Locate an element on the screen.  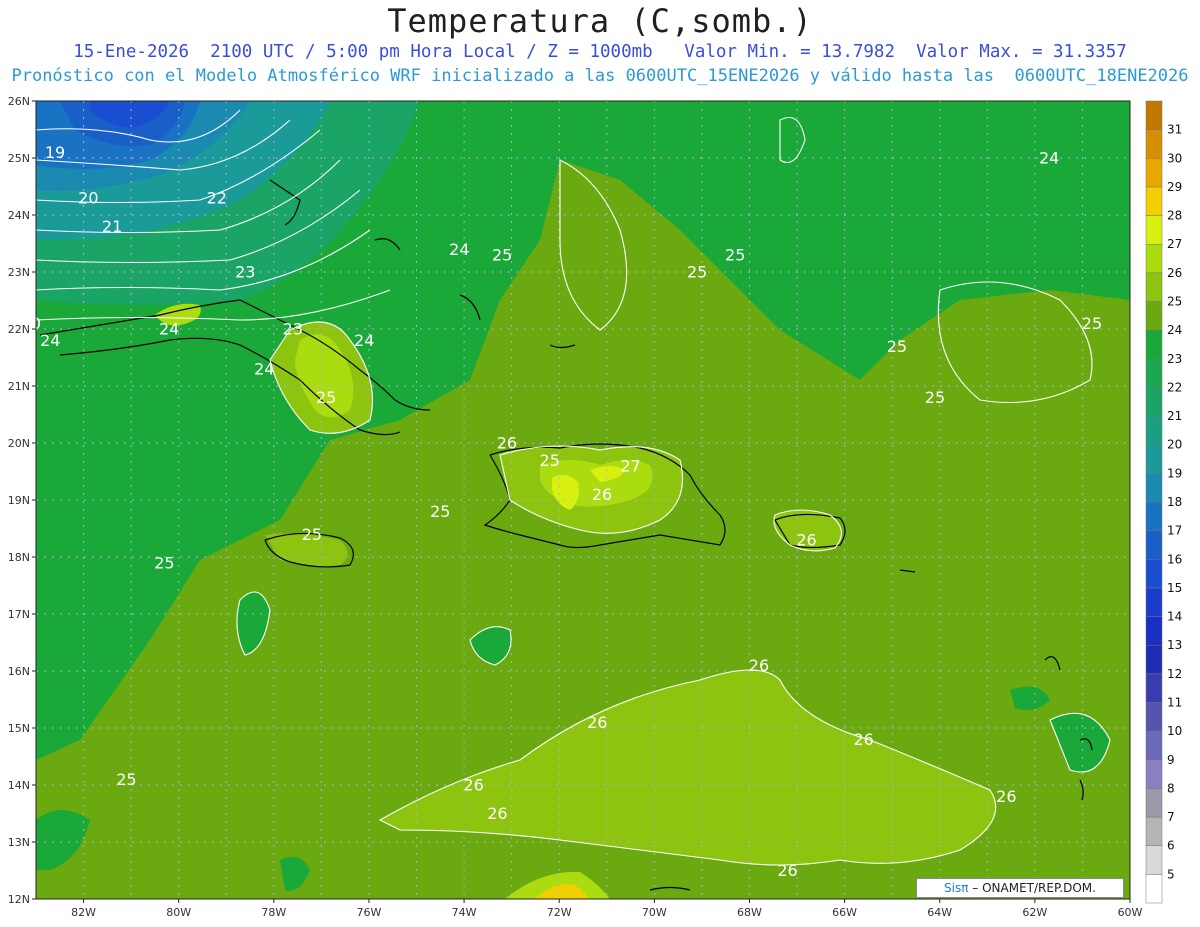
colorbar-label: 31 is located at coordinates (1174, 130).